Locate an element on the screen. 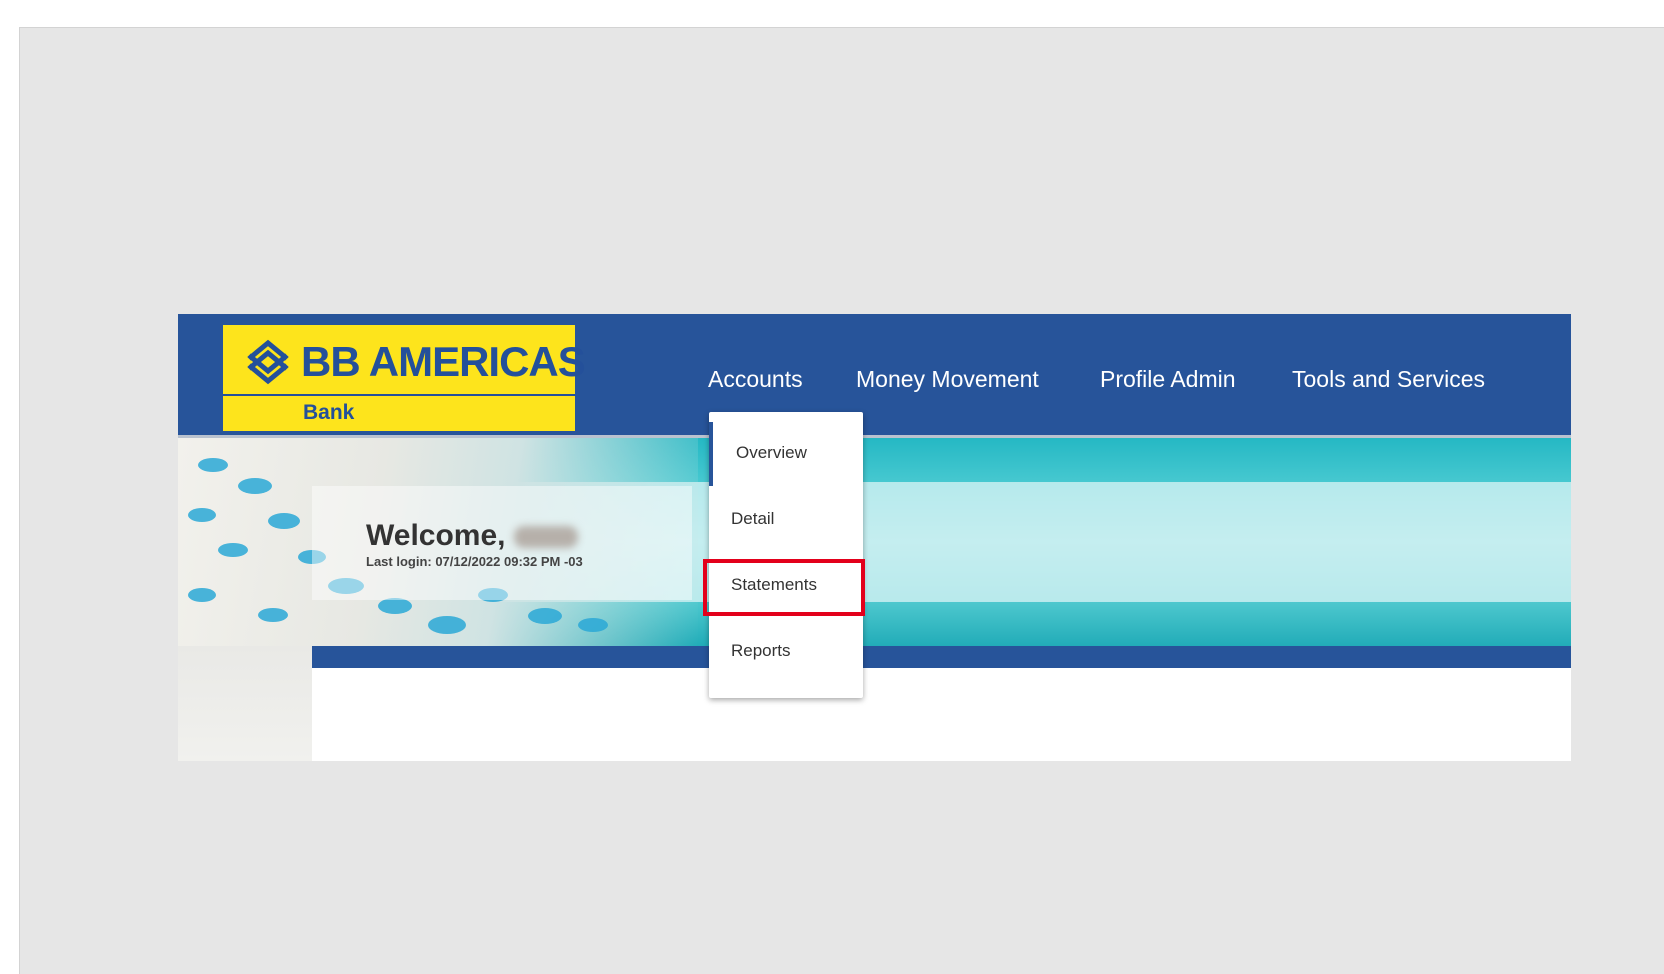  welcome-heading: Welcome, is located at coordinates (472, 536).